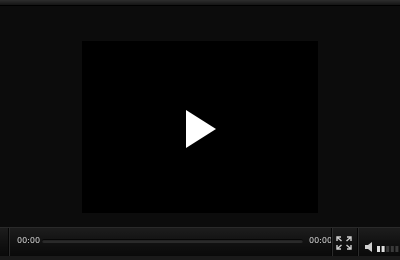 Image resolution: width=400 pixels, height=260 pixels. What do you see at coordinates (172, 241) in the screenshot?
I see `seek-bar` at bounding box center [172, 241].